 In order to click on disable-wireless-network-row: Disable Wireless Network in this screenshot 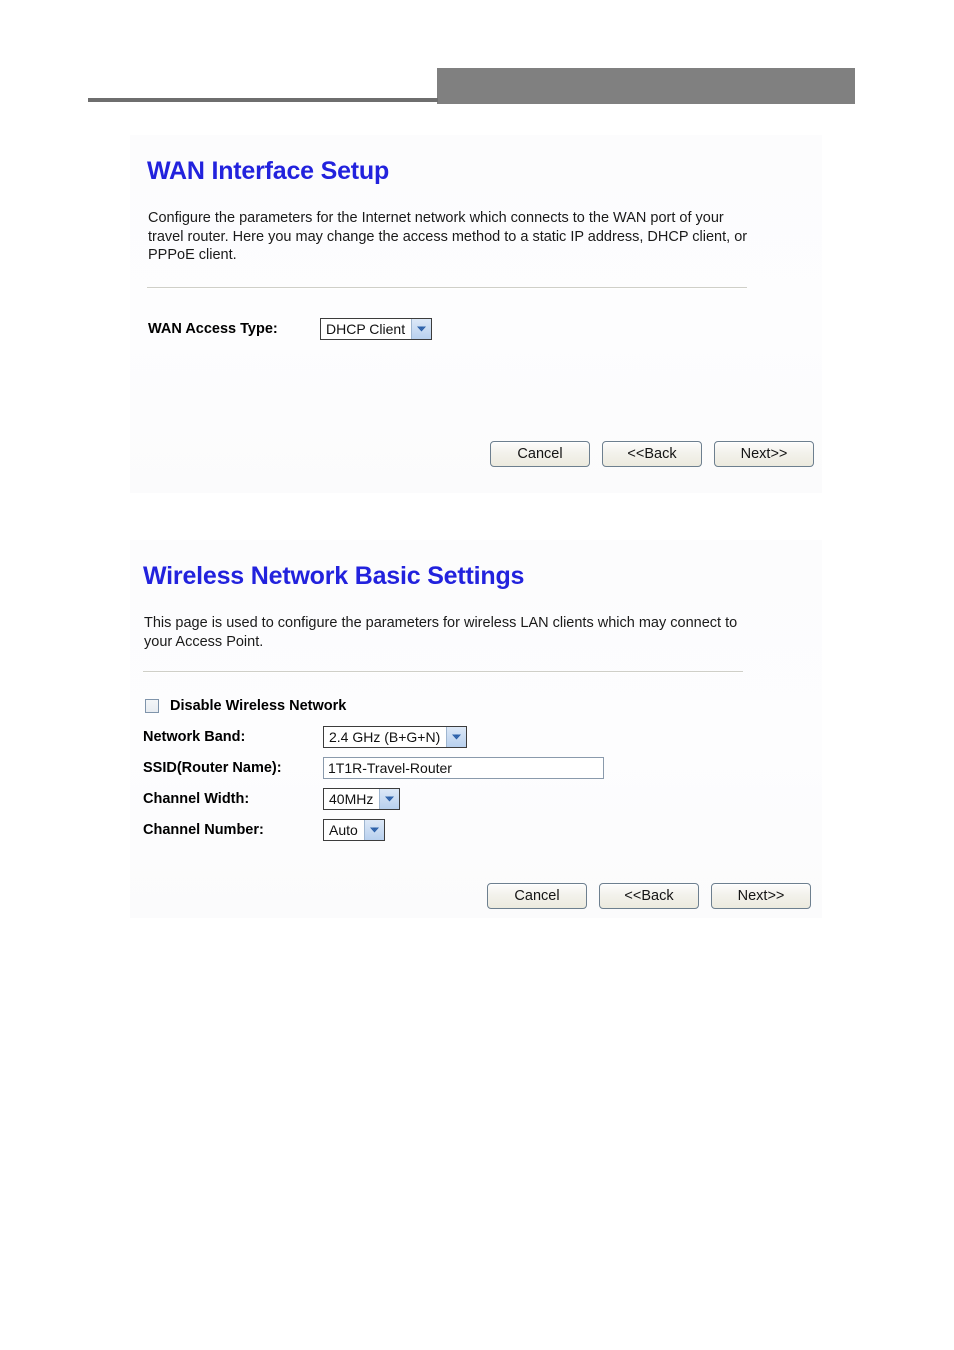, I will do `click(476, 705)`.